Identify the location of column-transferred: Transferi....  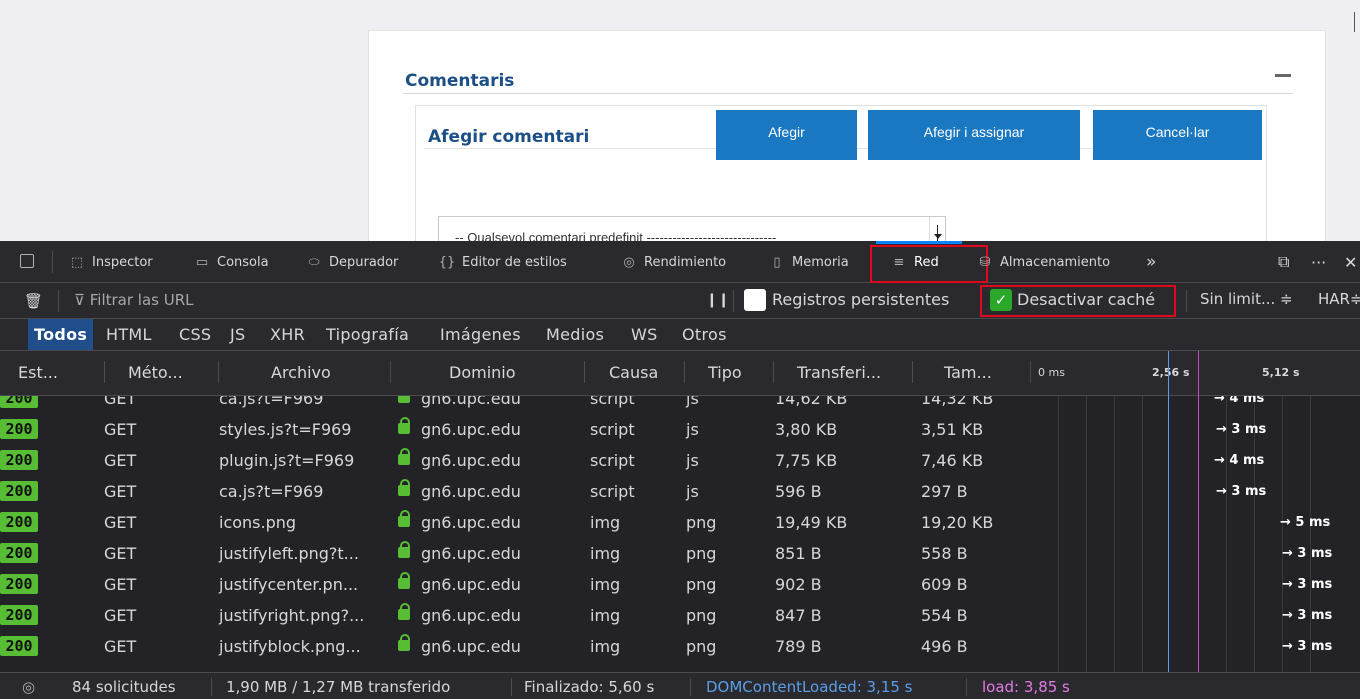
(839, 372).